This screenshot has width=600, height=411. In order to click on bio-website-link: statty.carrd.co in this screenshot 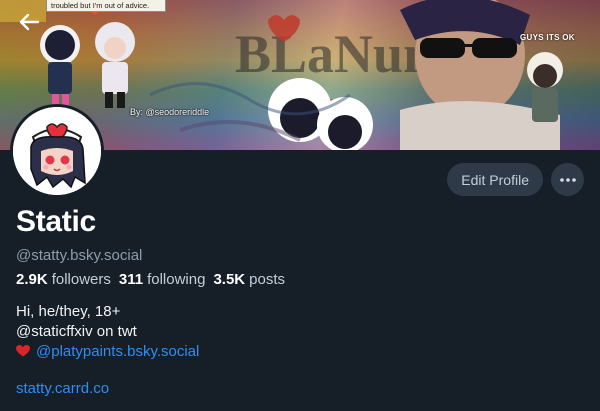, I will do `click(62, 388)`.